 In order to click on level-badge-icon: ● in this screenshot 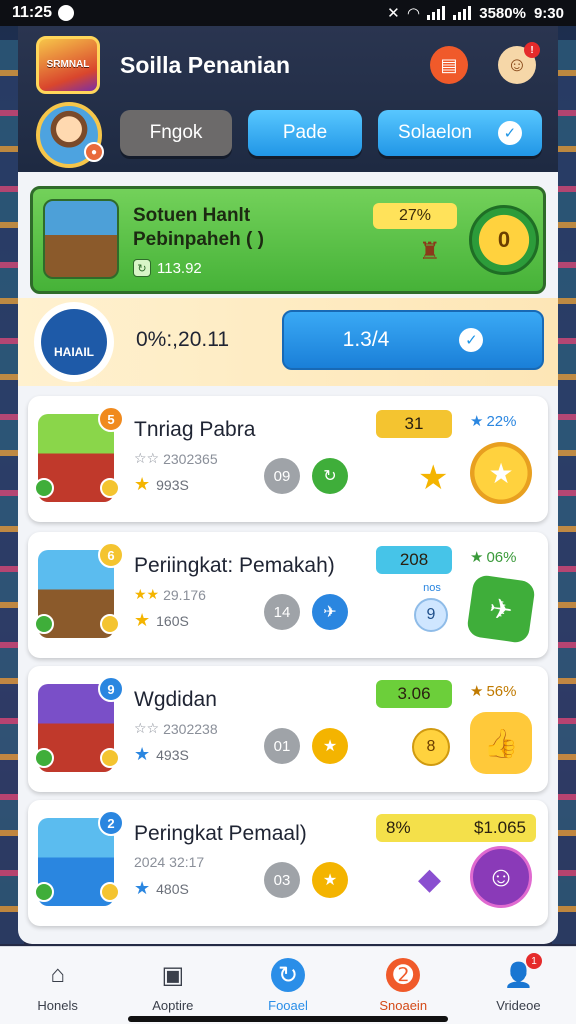, I will do `click(94, 152)`.